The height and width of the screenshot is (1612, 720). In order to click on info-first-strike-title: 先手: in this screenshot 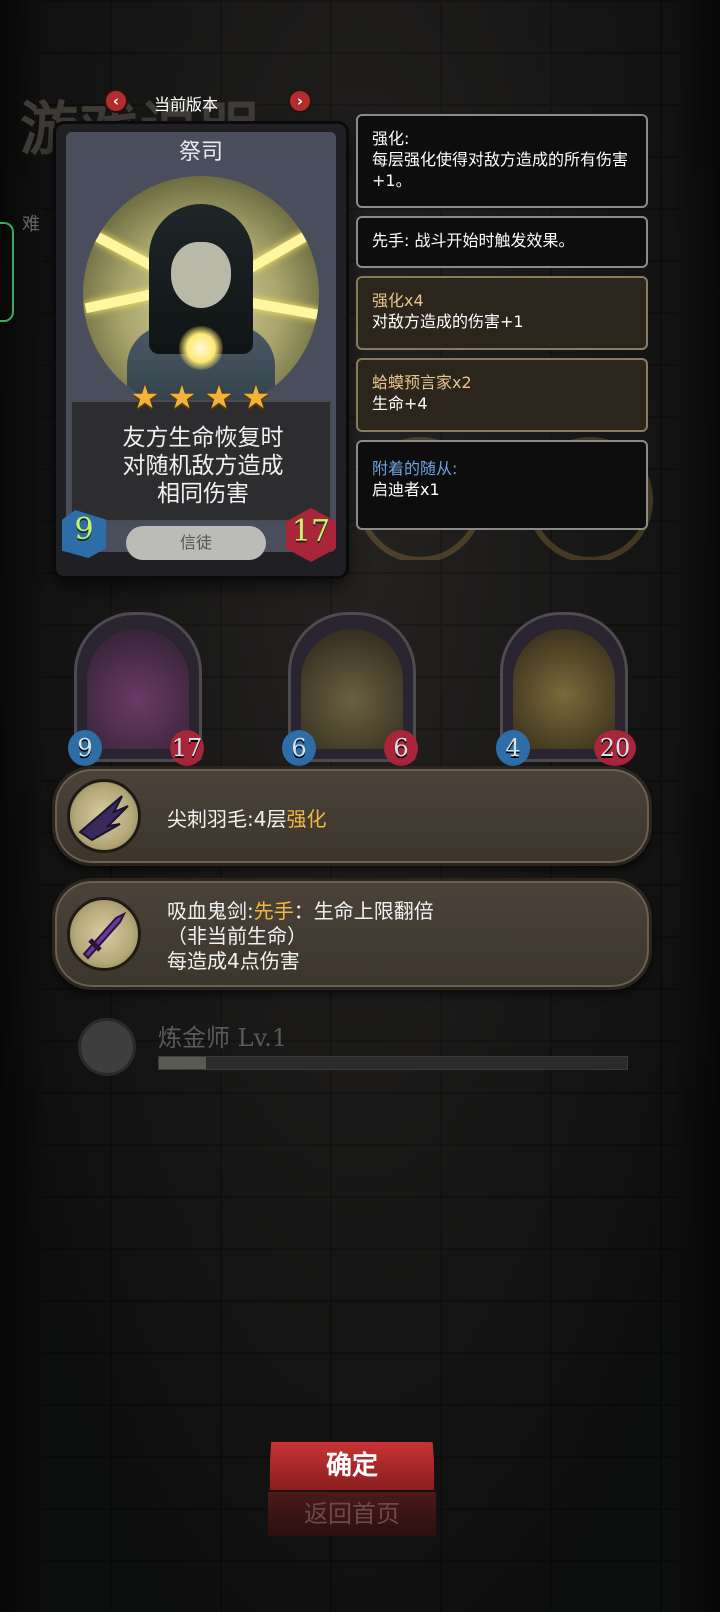, I will do `click(391, 240)`.